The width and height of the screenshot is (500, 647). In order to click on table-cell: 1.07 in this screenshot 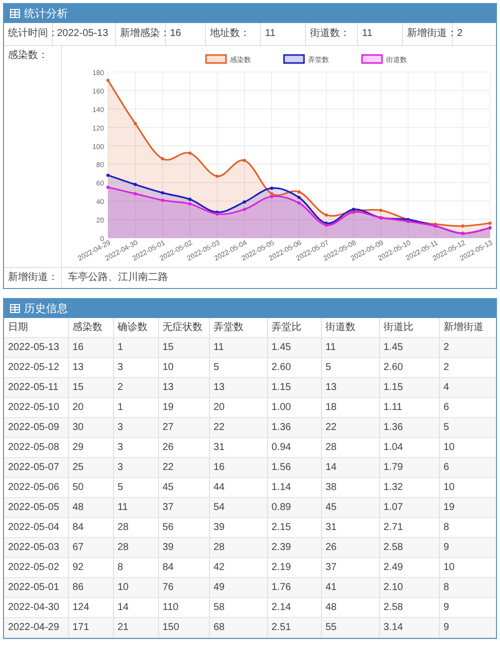, I will do `click(409, 508)`.